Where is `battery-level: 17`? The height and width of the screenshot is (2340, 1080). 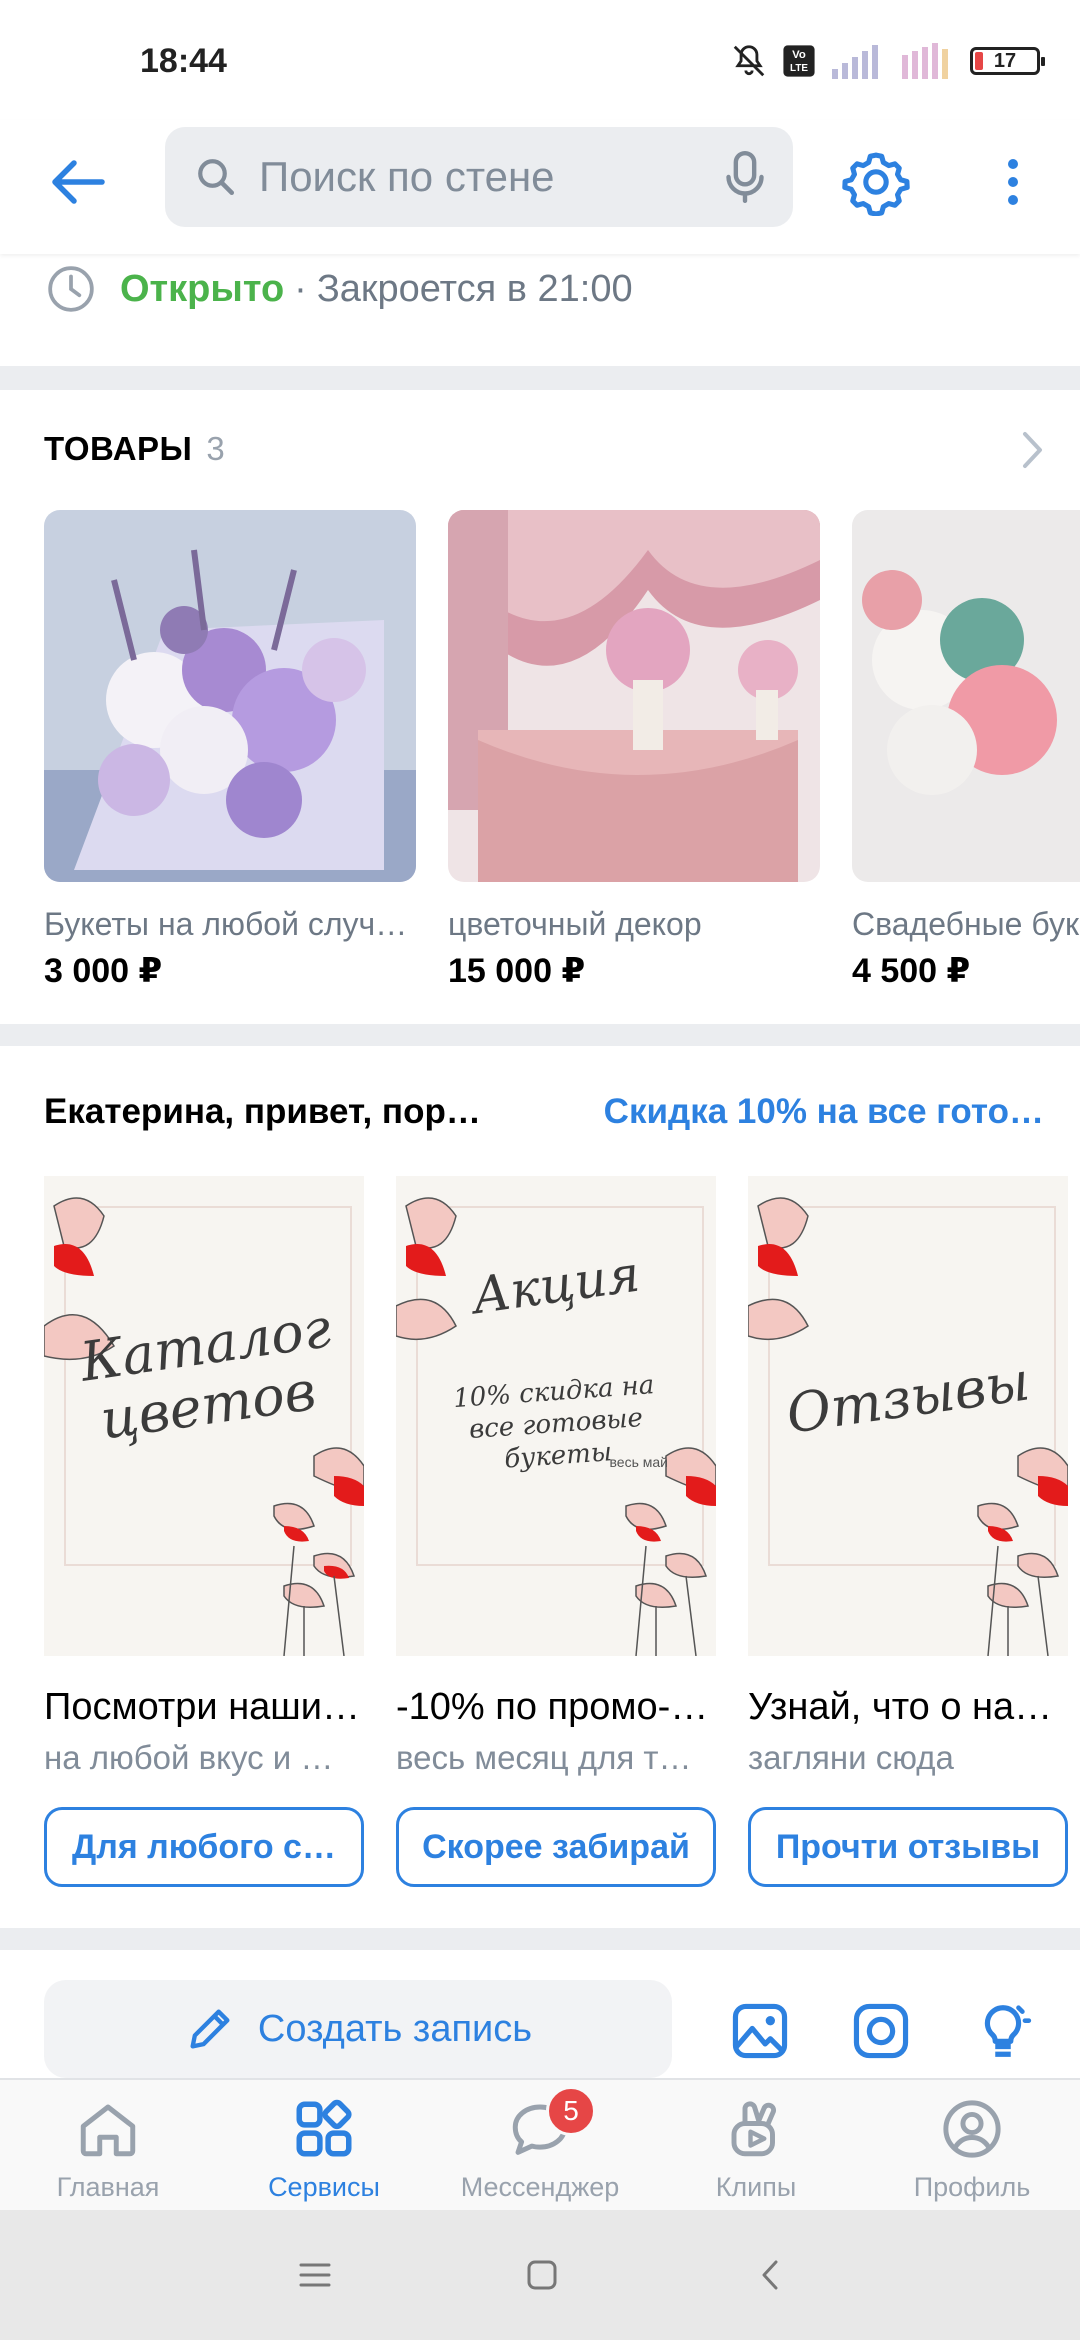
battery-level: 17 is located at coordinates (1005, 61).